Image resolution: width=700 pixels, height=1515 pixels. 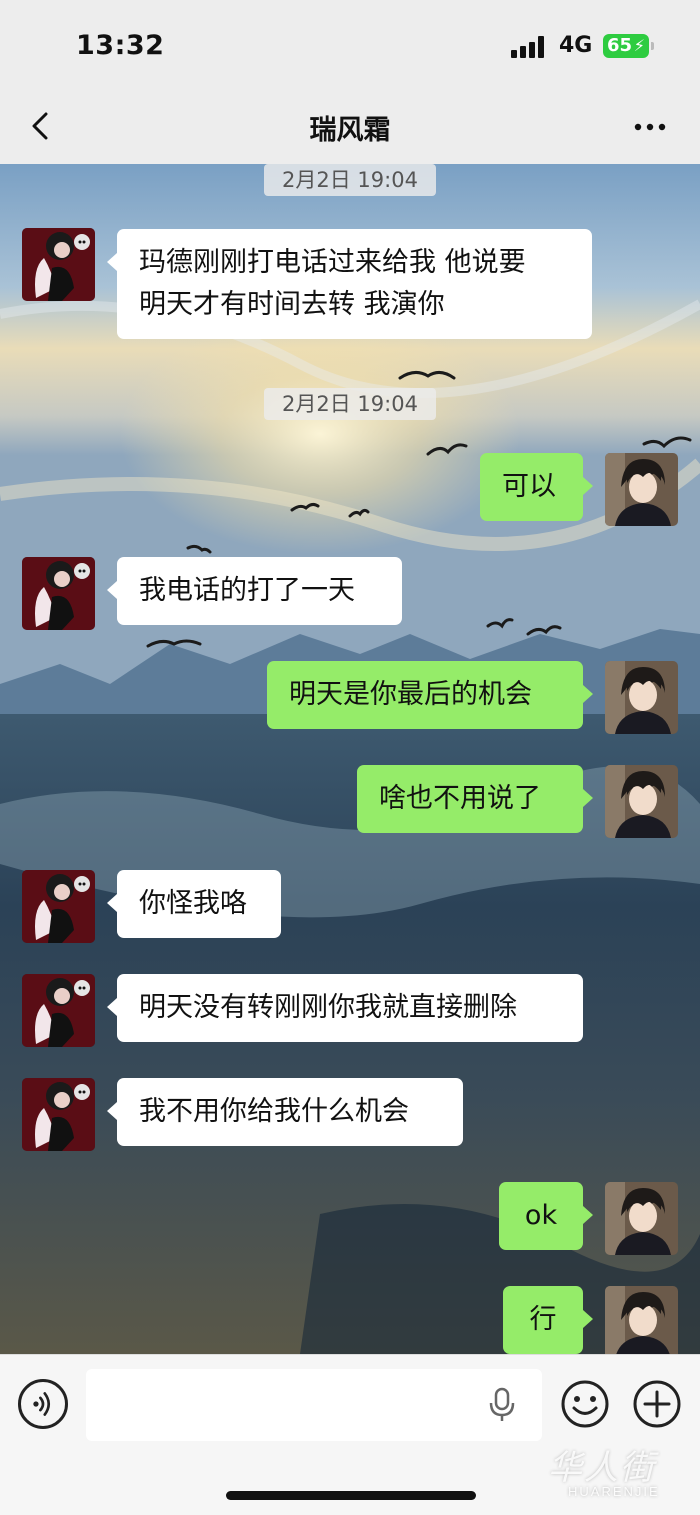 What do you see at coordinates (350, 46) in the screenshot?
I see `status-bar: 13:32 4G 65 ⚡` at bounding box center [350, 46].